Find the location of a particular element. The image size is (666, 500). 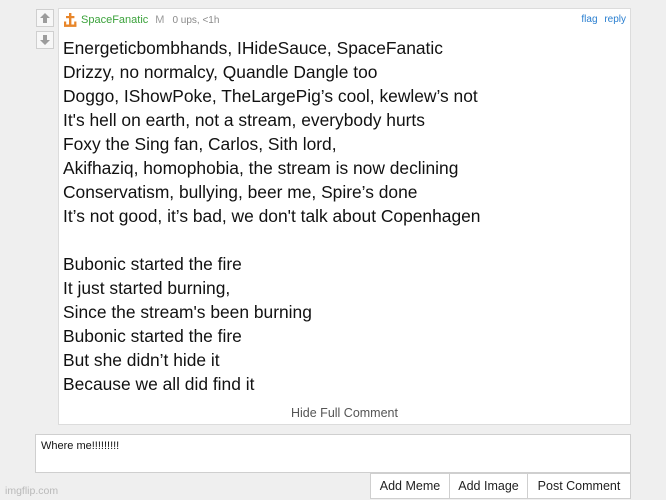

post-comment-button: Post Comment is located at coordinates (579, 486).